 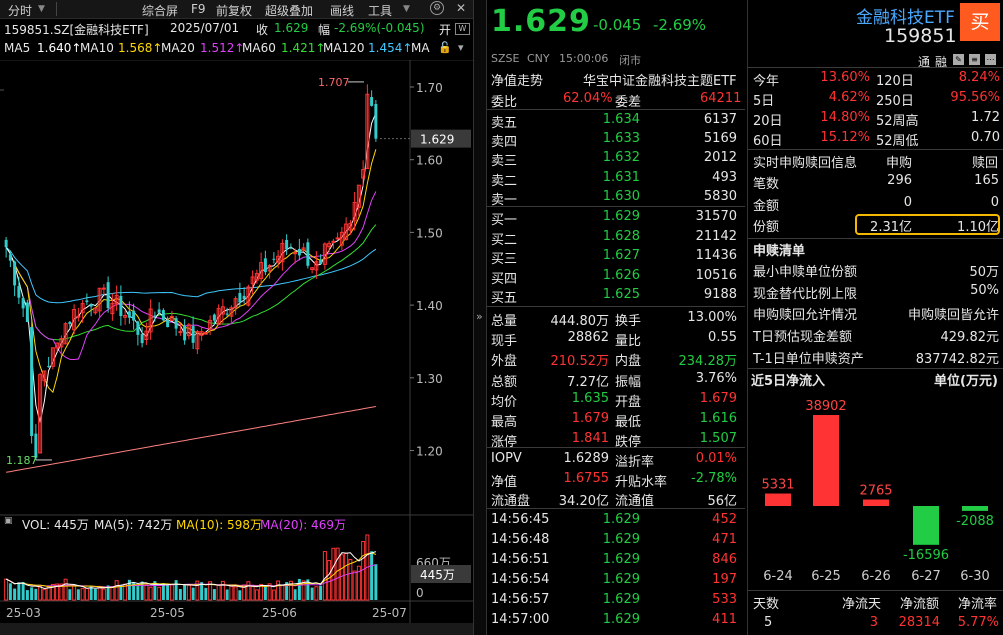 I want to click on perf-label: 52周高, so click(x=897, y=121).